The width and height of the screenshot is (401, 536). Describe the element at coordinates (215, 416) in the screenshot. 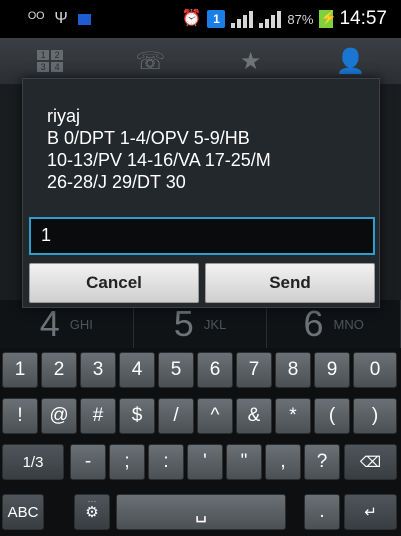

I see `key-caret: ^` at that location.